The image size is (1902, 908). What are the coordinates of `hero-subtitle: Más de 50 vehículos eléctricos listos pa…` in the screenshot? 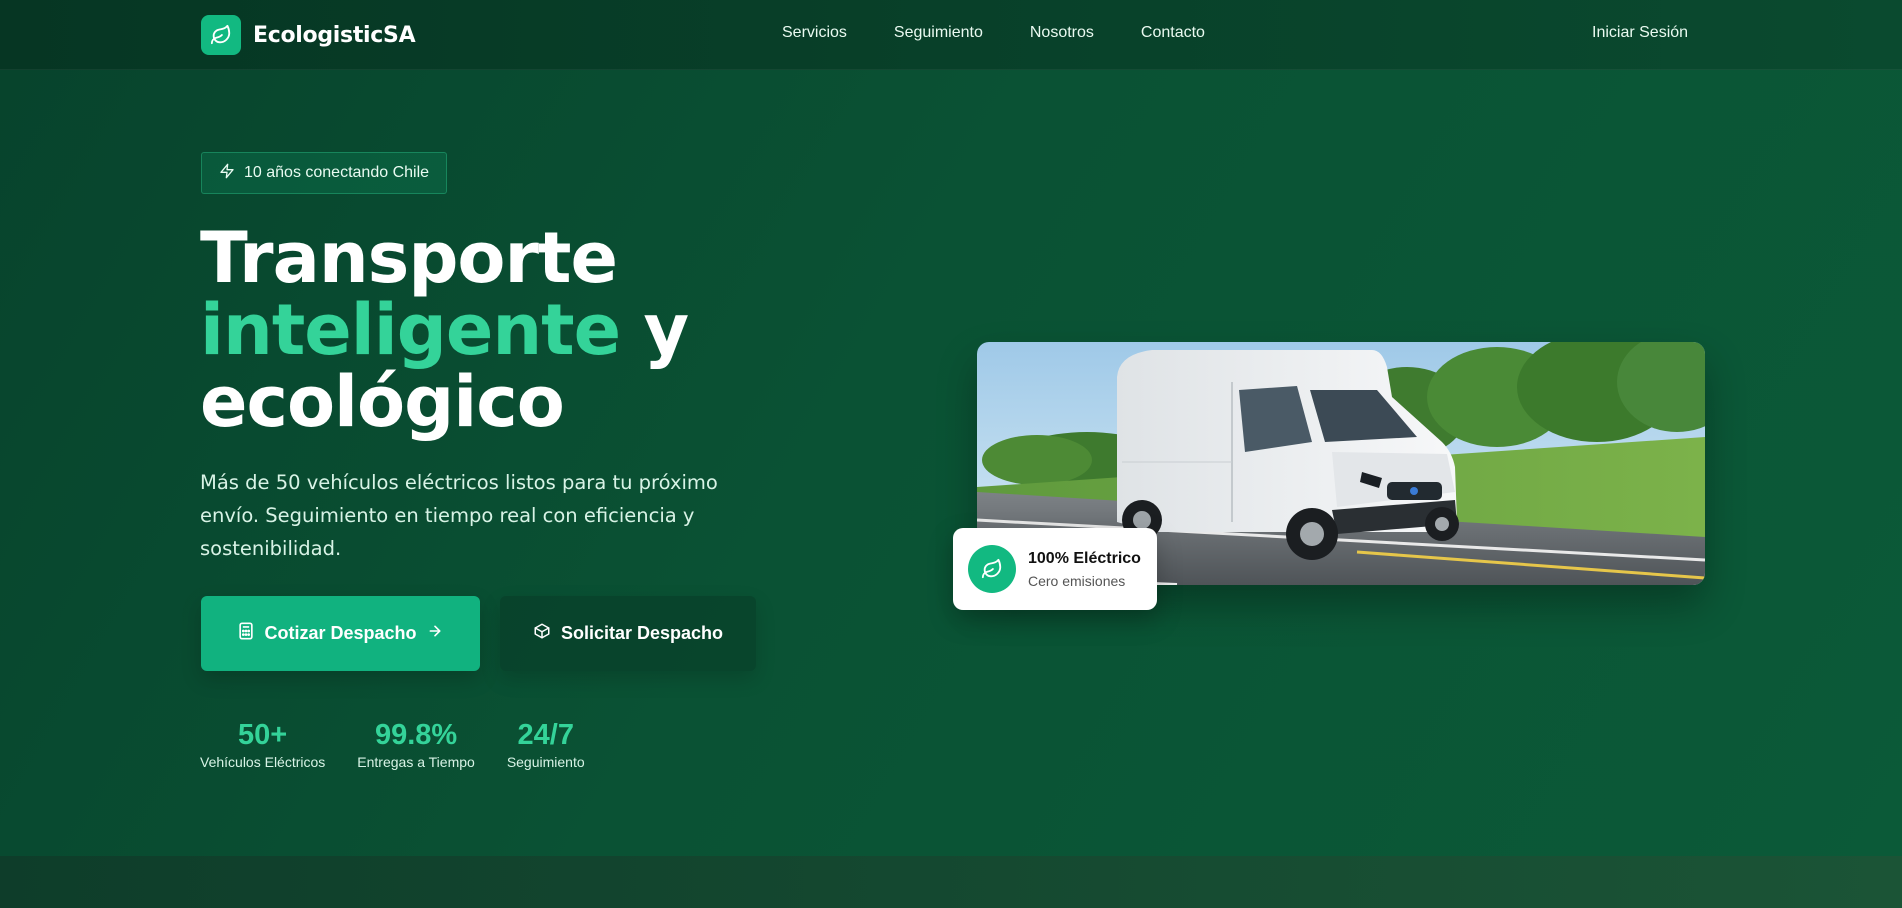 It's located at (459, 515).